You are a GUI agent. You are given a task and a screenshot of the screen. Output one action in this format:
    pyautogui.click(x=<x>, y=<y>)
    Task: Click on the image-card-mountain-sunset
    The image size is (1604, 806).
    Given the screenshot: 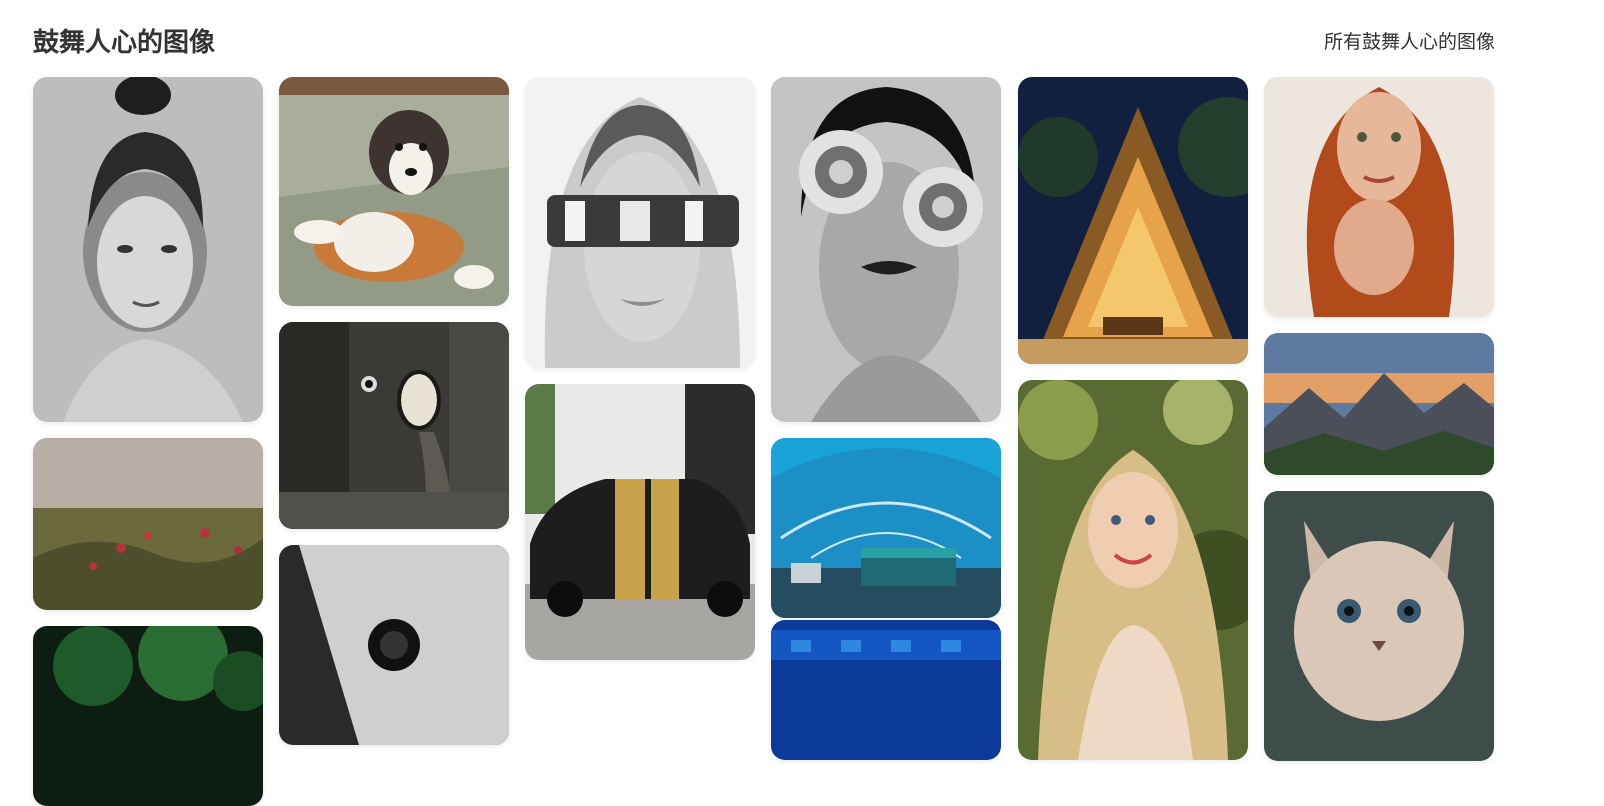 What is the action you would take?
    pyautogui.click(x=1379, y=404)
    